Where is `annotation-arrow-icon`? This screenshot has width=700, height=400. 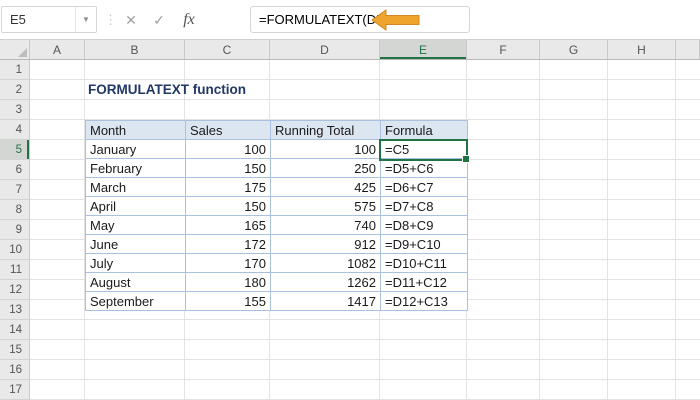 annotation-arrow-icon is located at coordinates (396, 20).